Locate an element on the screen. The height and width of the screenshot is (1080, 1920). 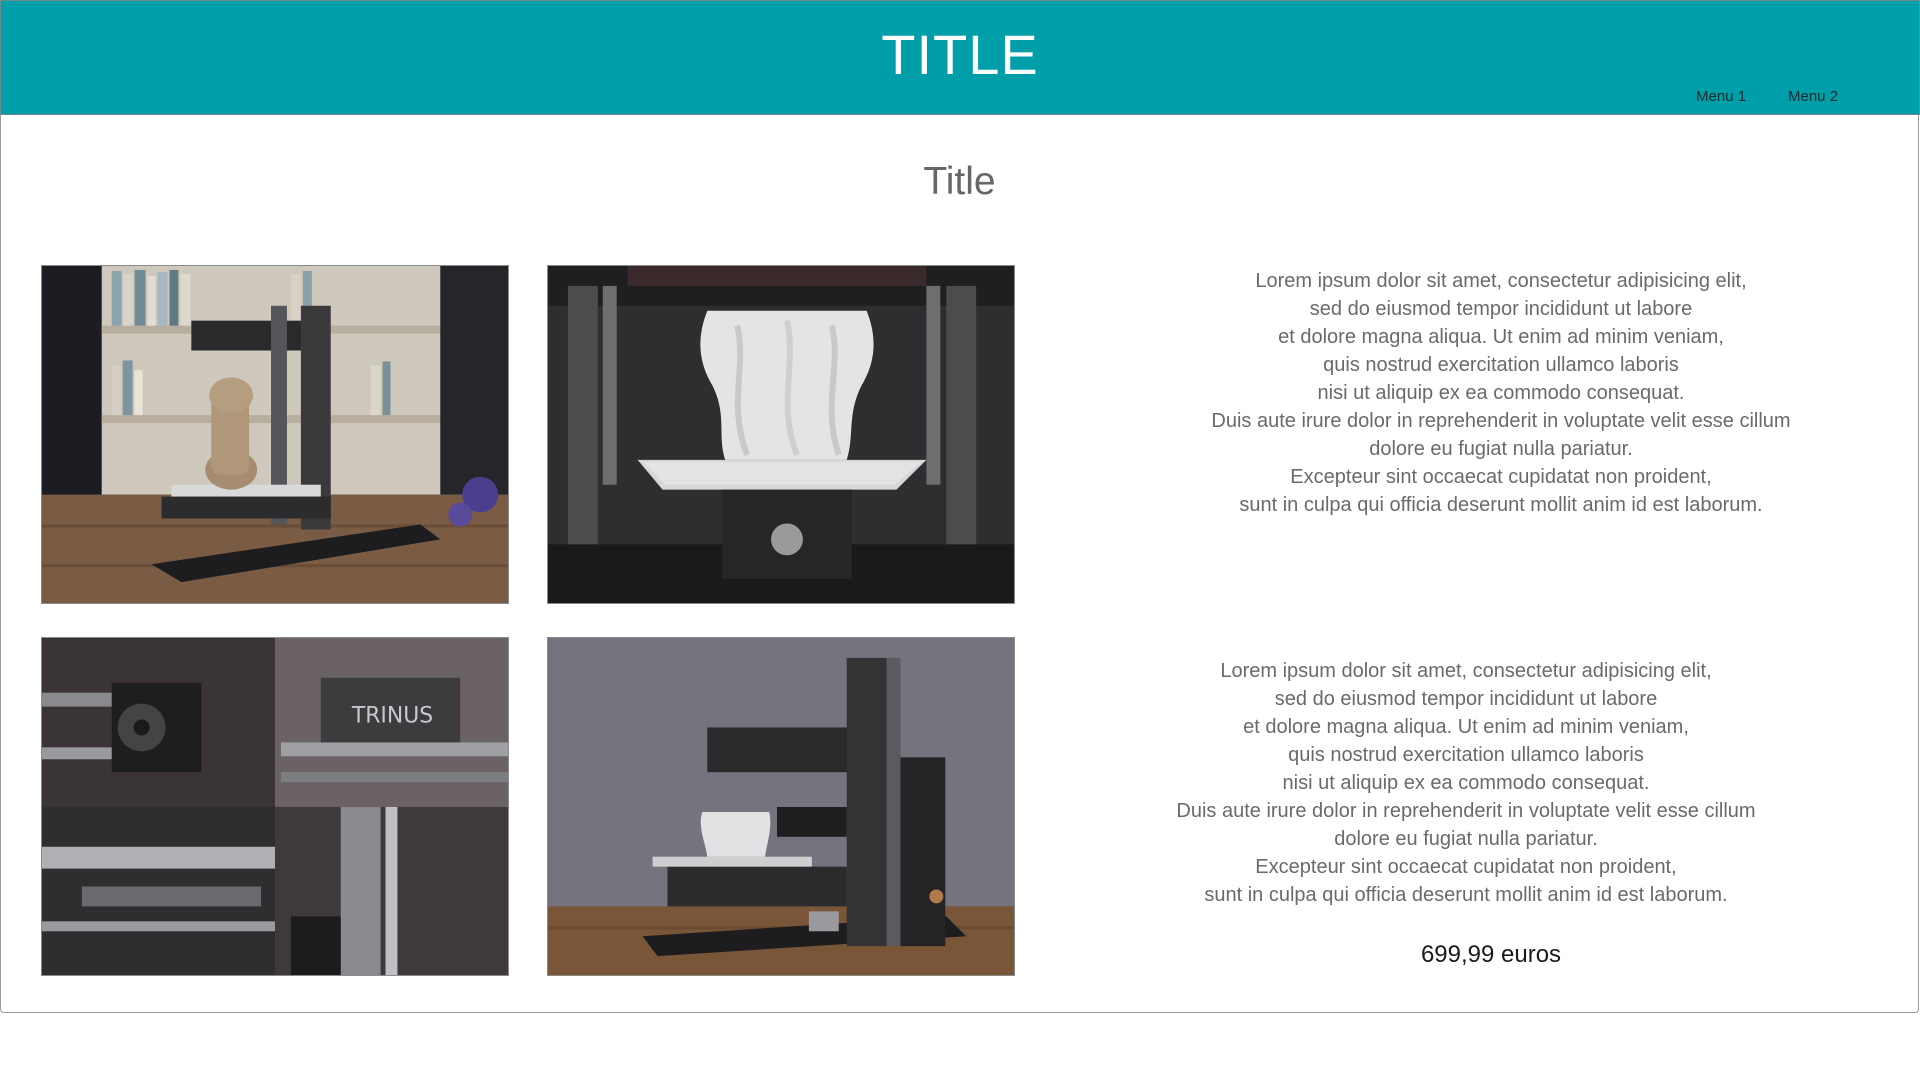
product-photo-printer-bookshelf is located at coordinates (275, 434).